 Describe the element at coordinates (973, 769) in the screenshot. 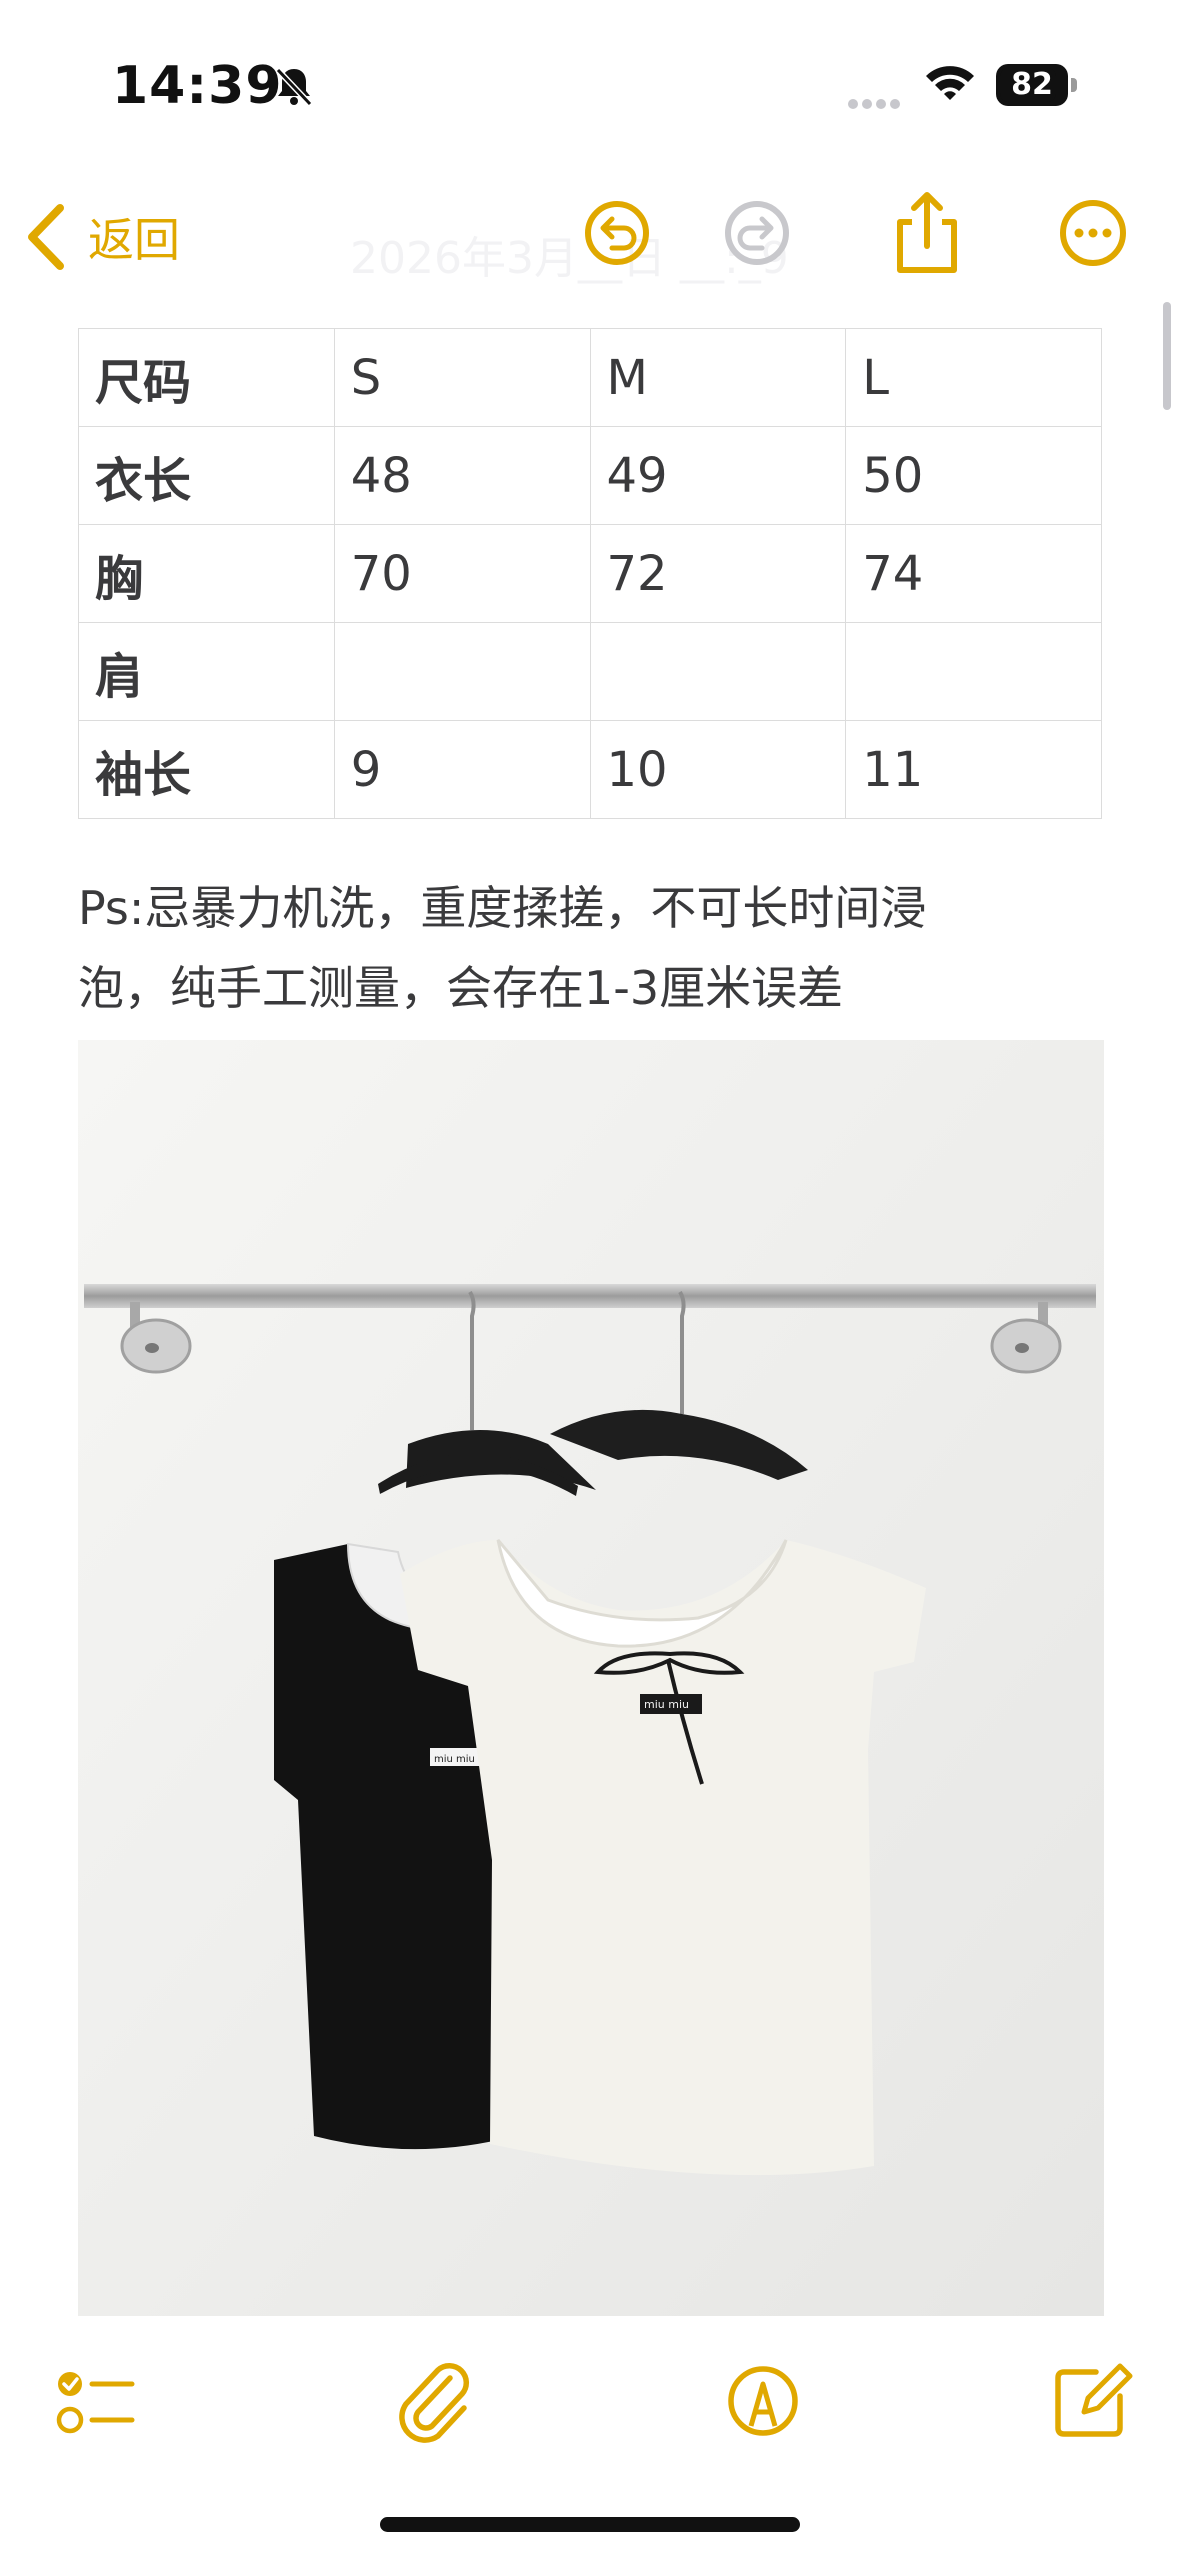

I see `table-cell: 11` at that location.